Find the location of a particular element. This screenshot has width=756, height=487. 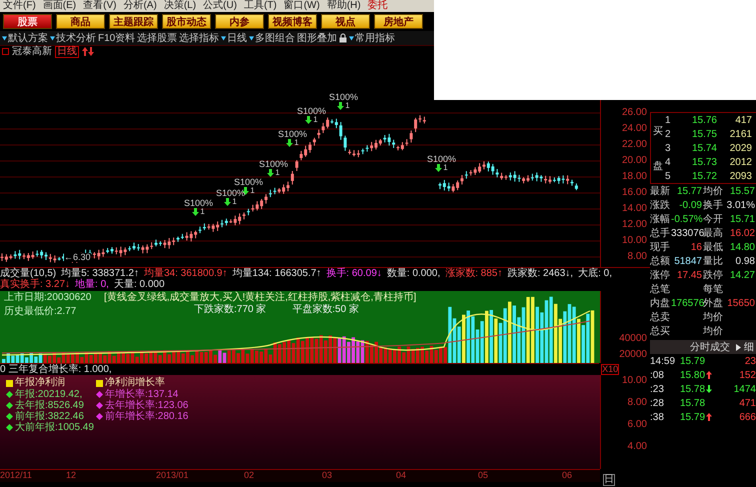

bid-price: 15.75 is located at coordinates (703, 134).